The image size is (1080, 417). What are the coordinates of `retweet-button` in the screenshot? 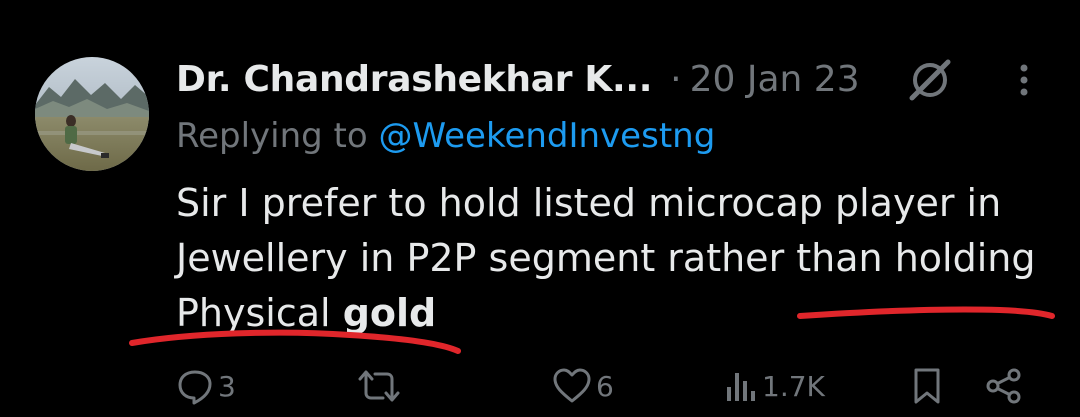 It's located at (381, 386).